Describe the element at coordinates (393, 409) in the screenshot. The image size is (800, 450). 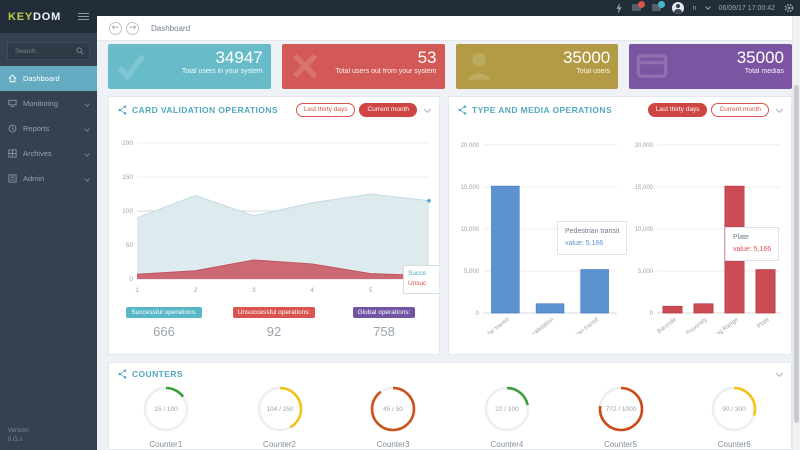
I see `svg-text: 45 / 50` at that location.